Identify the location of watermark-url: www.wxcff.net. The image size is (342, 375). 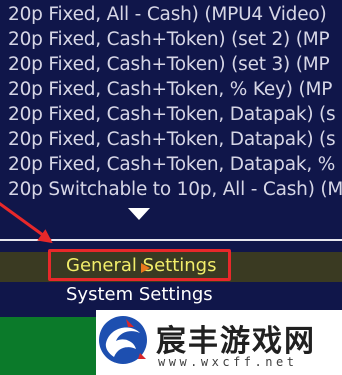
(228, 362).